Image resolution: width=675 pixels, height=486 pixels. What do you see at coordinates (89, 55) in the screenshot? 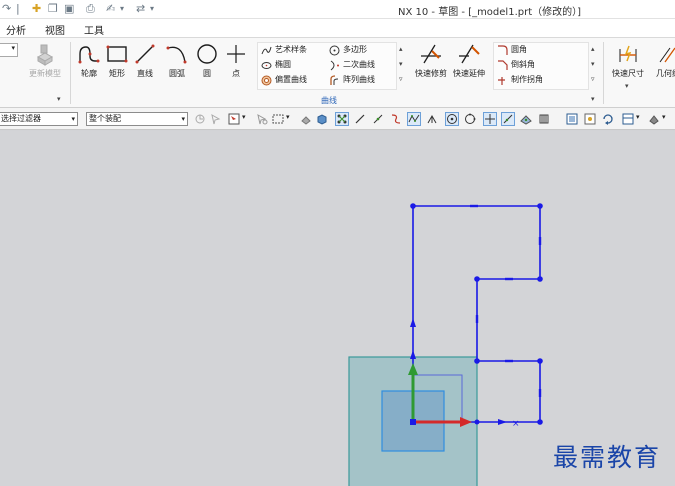
I see `profile-icon` at bounding box center [89, 55].